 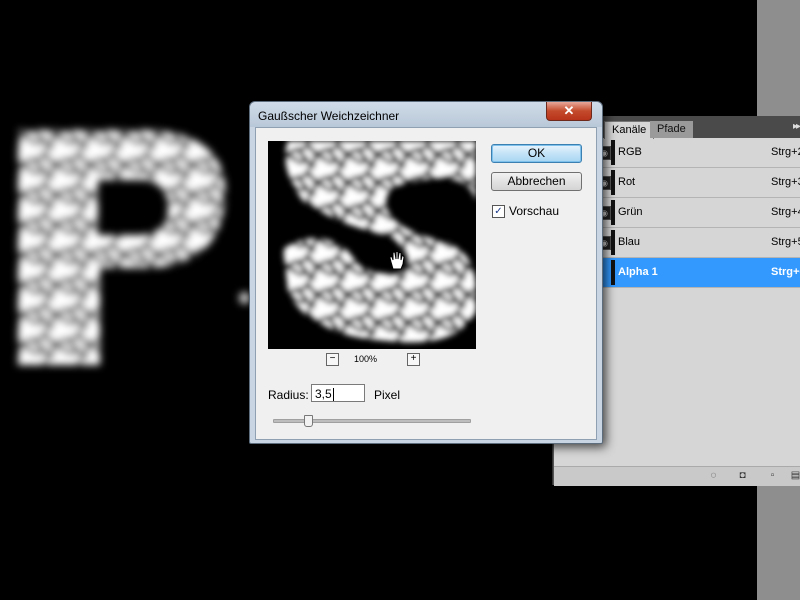 What do you see at coordinates (329, 116) in the screenshot?
I see `dialog-title: Gaußscher Weichzeichner` at bounding box center [329, 116].